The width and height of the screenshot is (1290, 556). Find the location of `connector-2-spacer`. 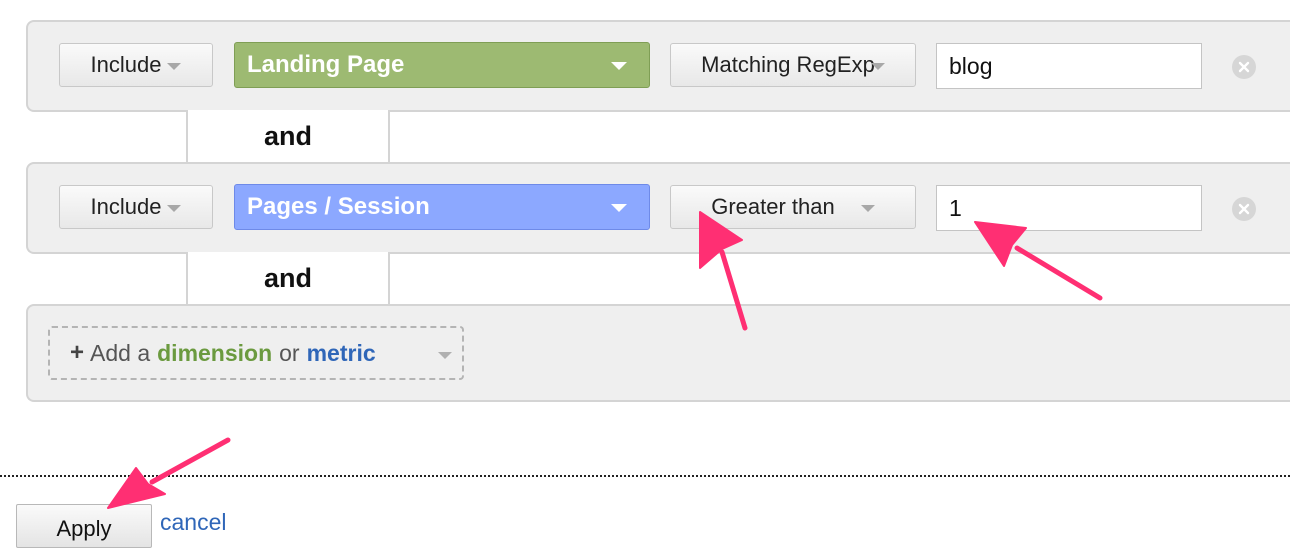

connector-2-spacer is located at coordinates (839, 279).